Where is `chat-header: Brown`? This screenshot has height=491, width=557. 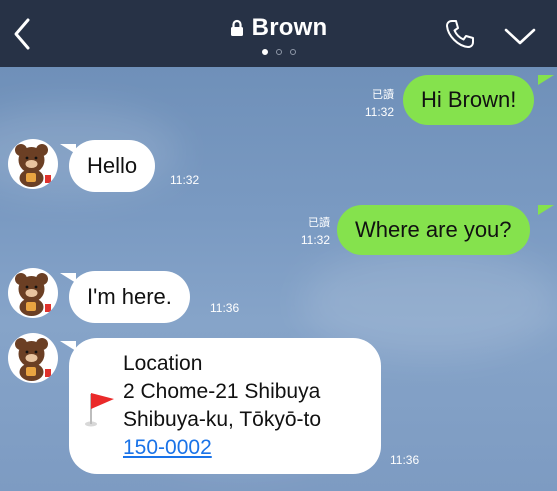
chat-header: Brown is located at coordinates (278, 33).